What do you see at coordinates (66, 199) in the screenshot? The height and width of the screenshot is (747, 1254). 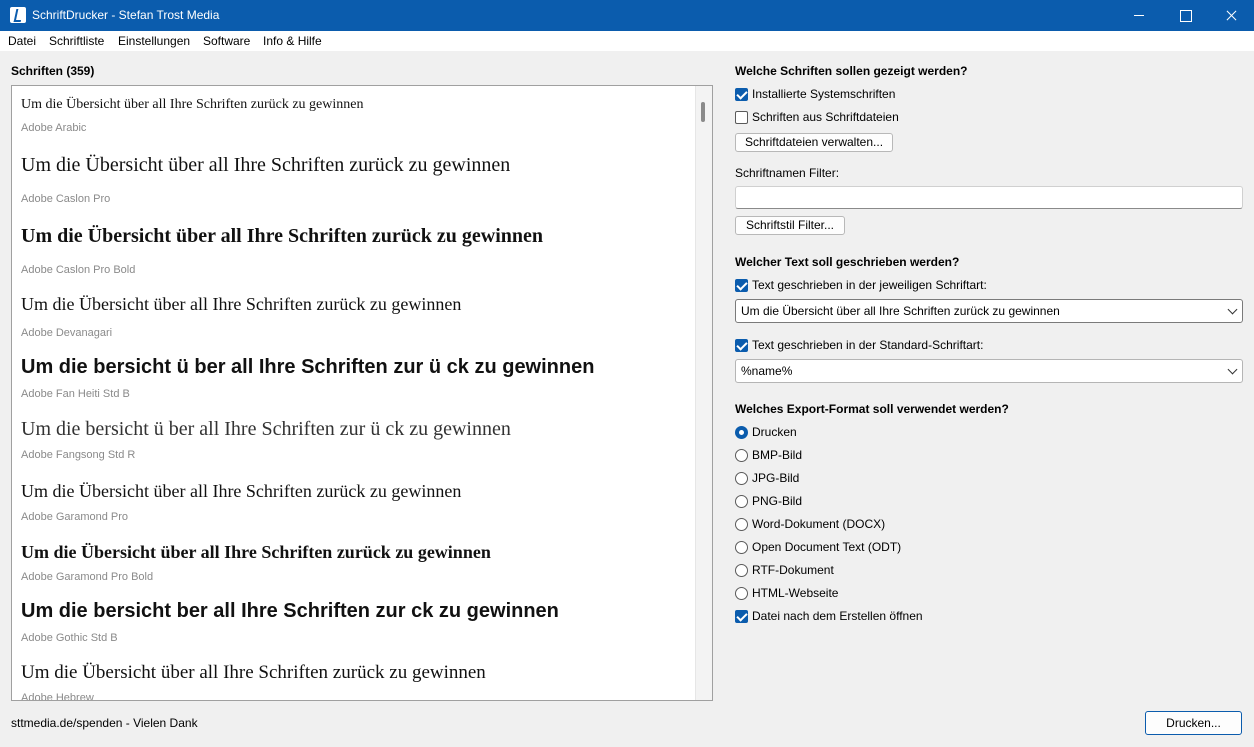 I see `font-name: Adobe Caslon Pro` at bounding box center [66, 199].